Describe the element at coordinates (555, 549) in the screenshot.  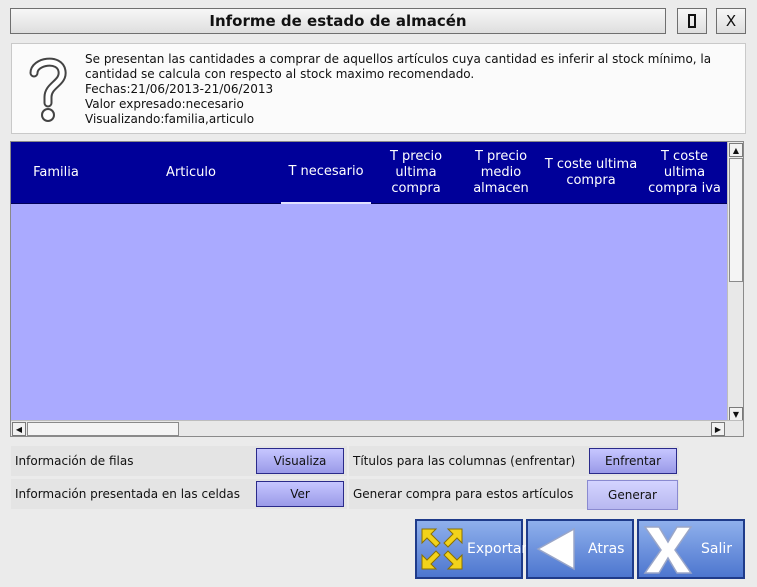
I see `back-arrow-icon` at that location.